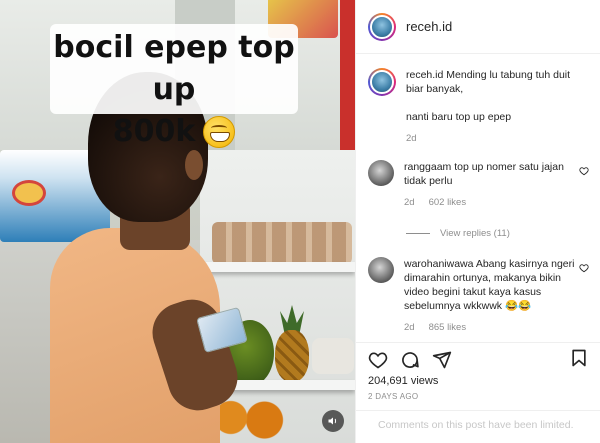 The image size is (600, 443). I want to click on caption-line-2: 800k, so click(154, 131).